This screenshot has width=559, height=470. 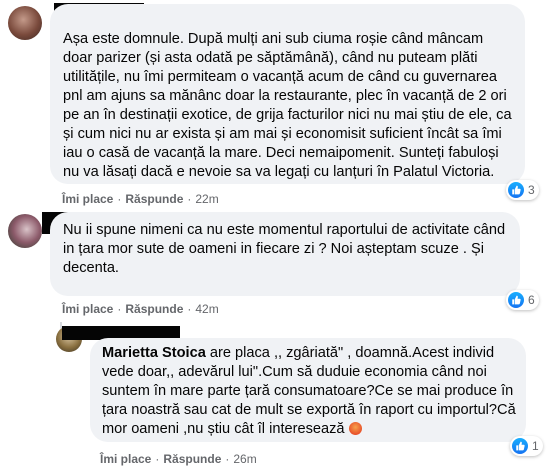 I want to click on reaction-count: 1, so click(x=526, y=446).